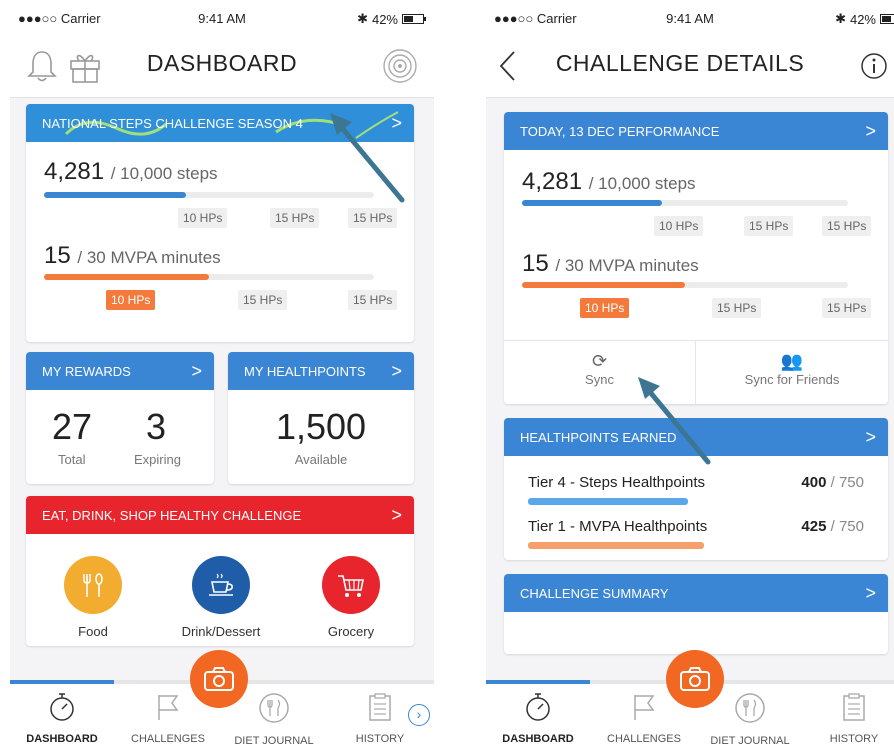 This screenshot has height=755, width=894. Describe the element at coordinates (792, 379) in the screenshot. I see `sync-friends-label: Sync for Friends` at that location.